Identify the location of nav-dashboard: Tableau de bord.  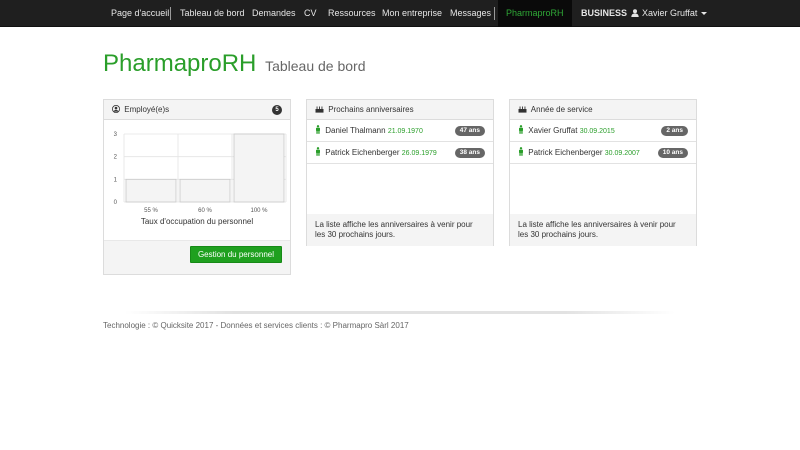
(212, 13).